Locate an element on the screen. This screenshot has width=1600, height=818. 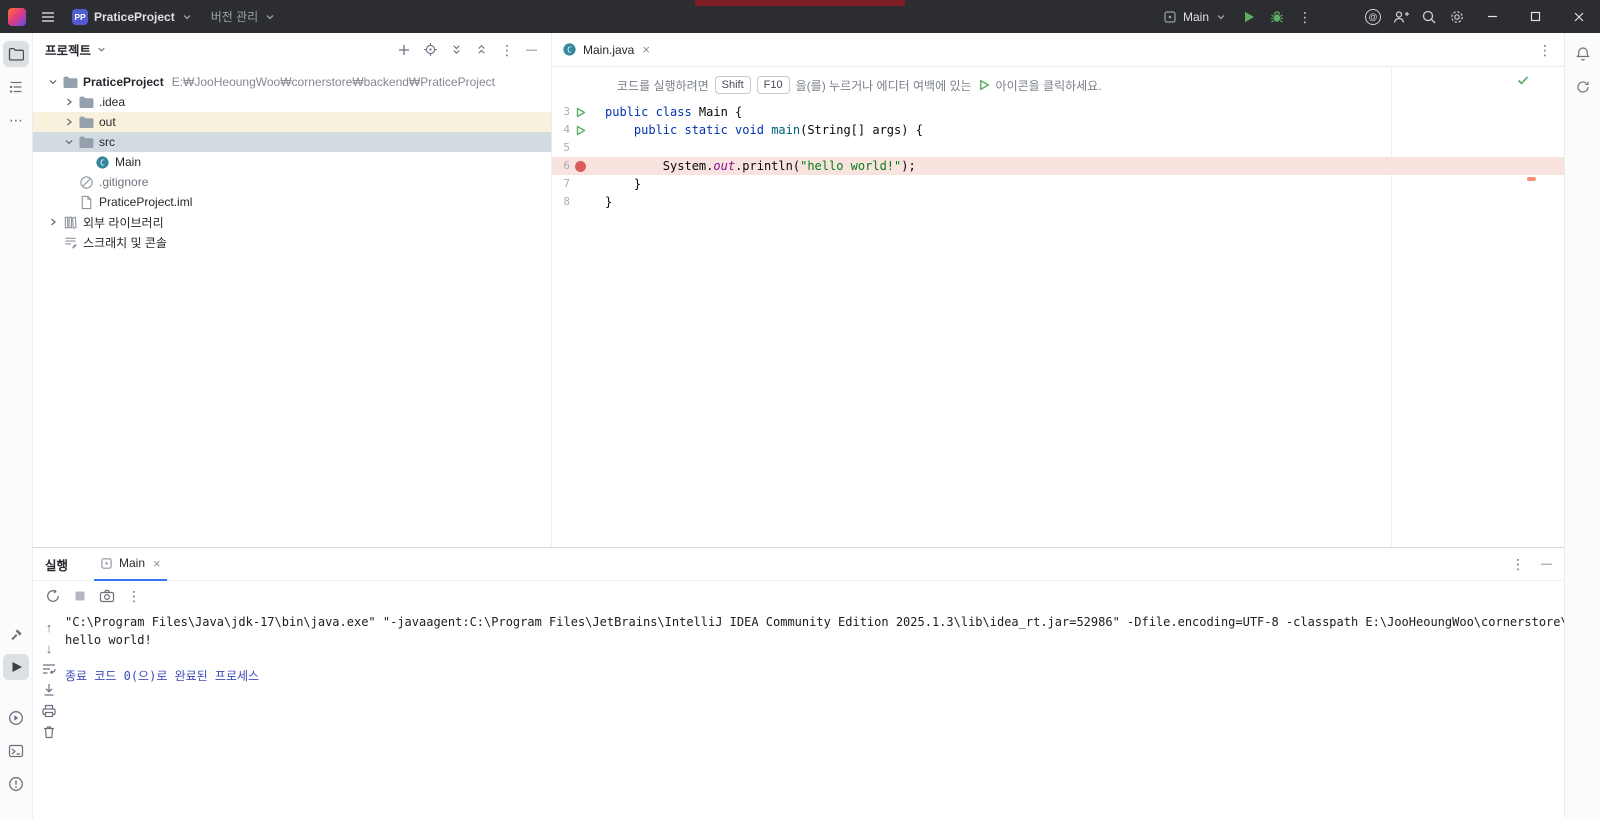
debug-button is located at coordinates (1277, 17).